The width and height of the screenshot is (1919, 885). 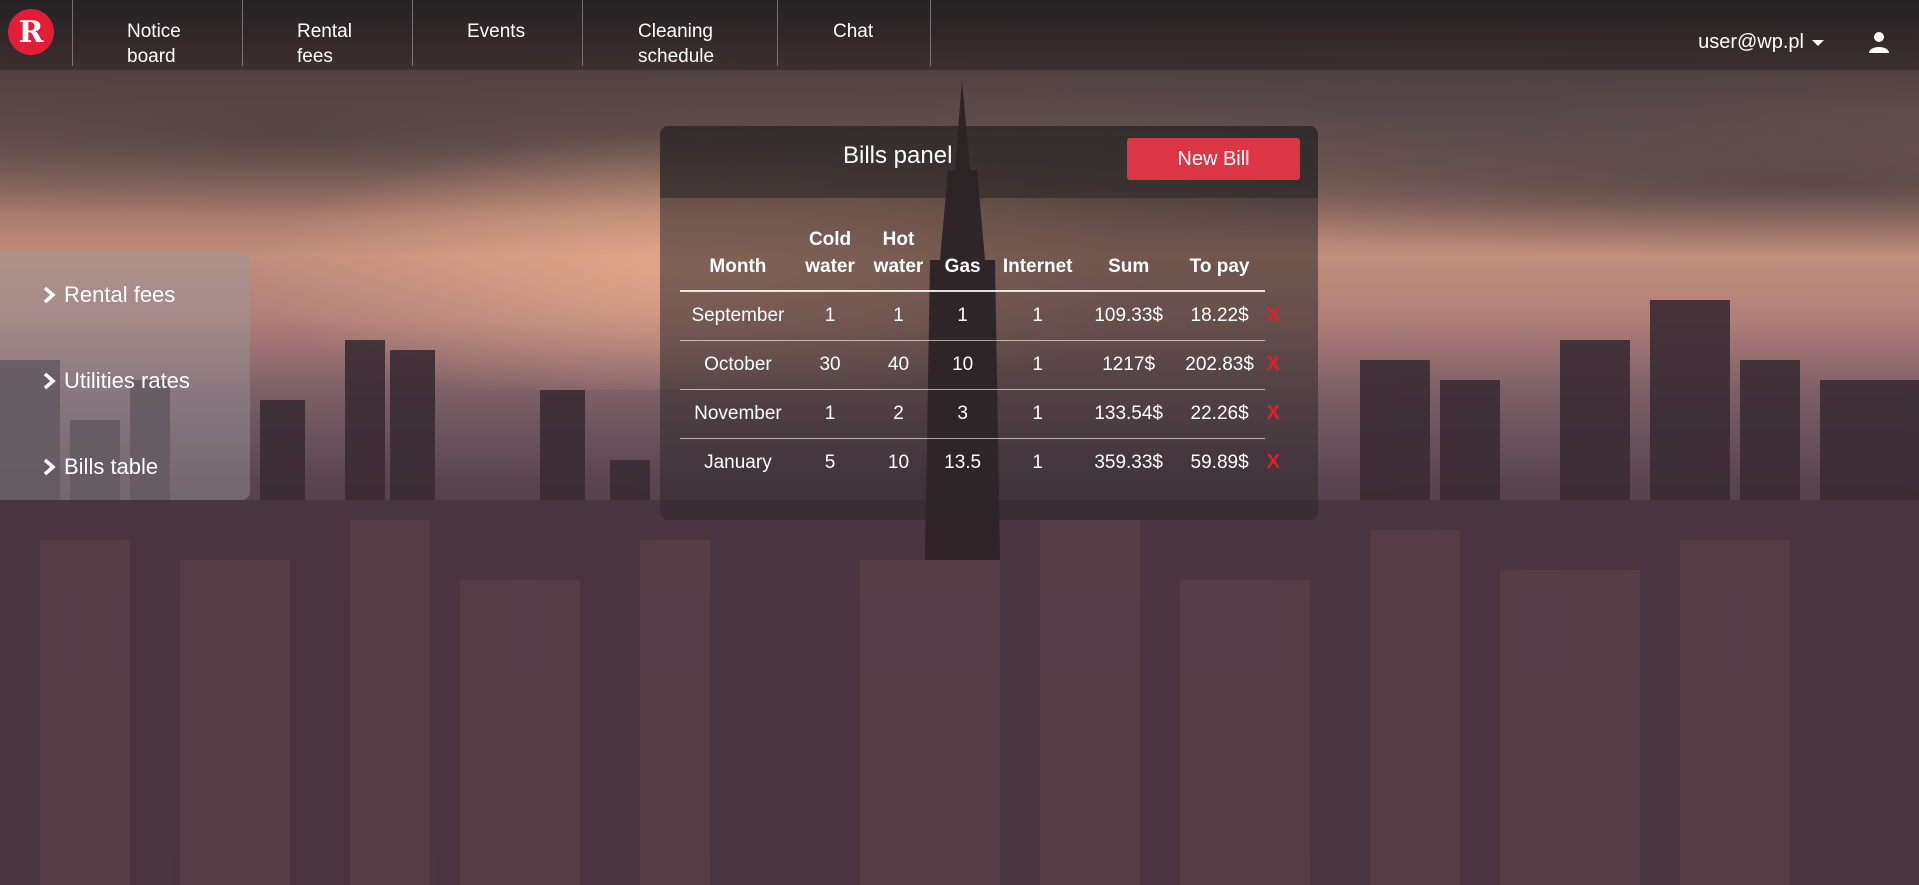 I want to click on nav-chat: Chat, so click(x=853, y=33).